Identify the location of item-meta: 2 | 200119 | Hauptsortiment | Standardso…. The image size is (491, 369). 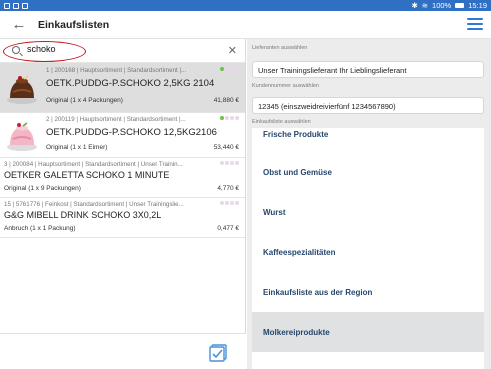
(116, 119).